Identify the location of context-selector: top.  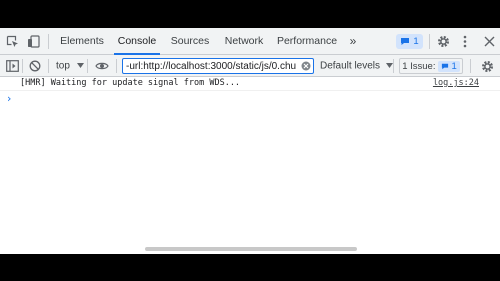
(70, 66).